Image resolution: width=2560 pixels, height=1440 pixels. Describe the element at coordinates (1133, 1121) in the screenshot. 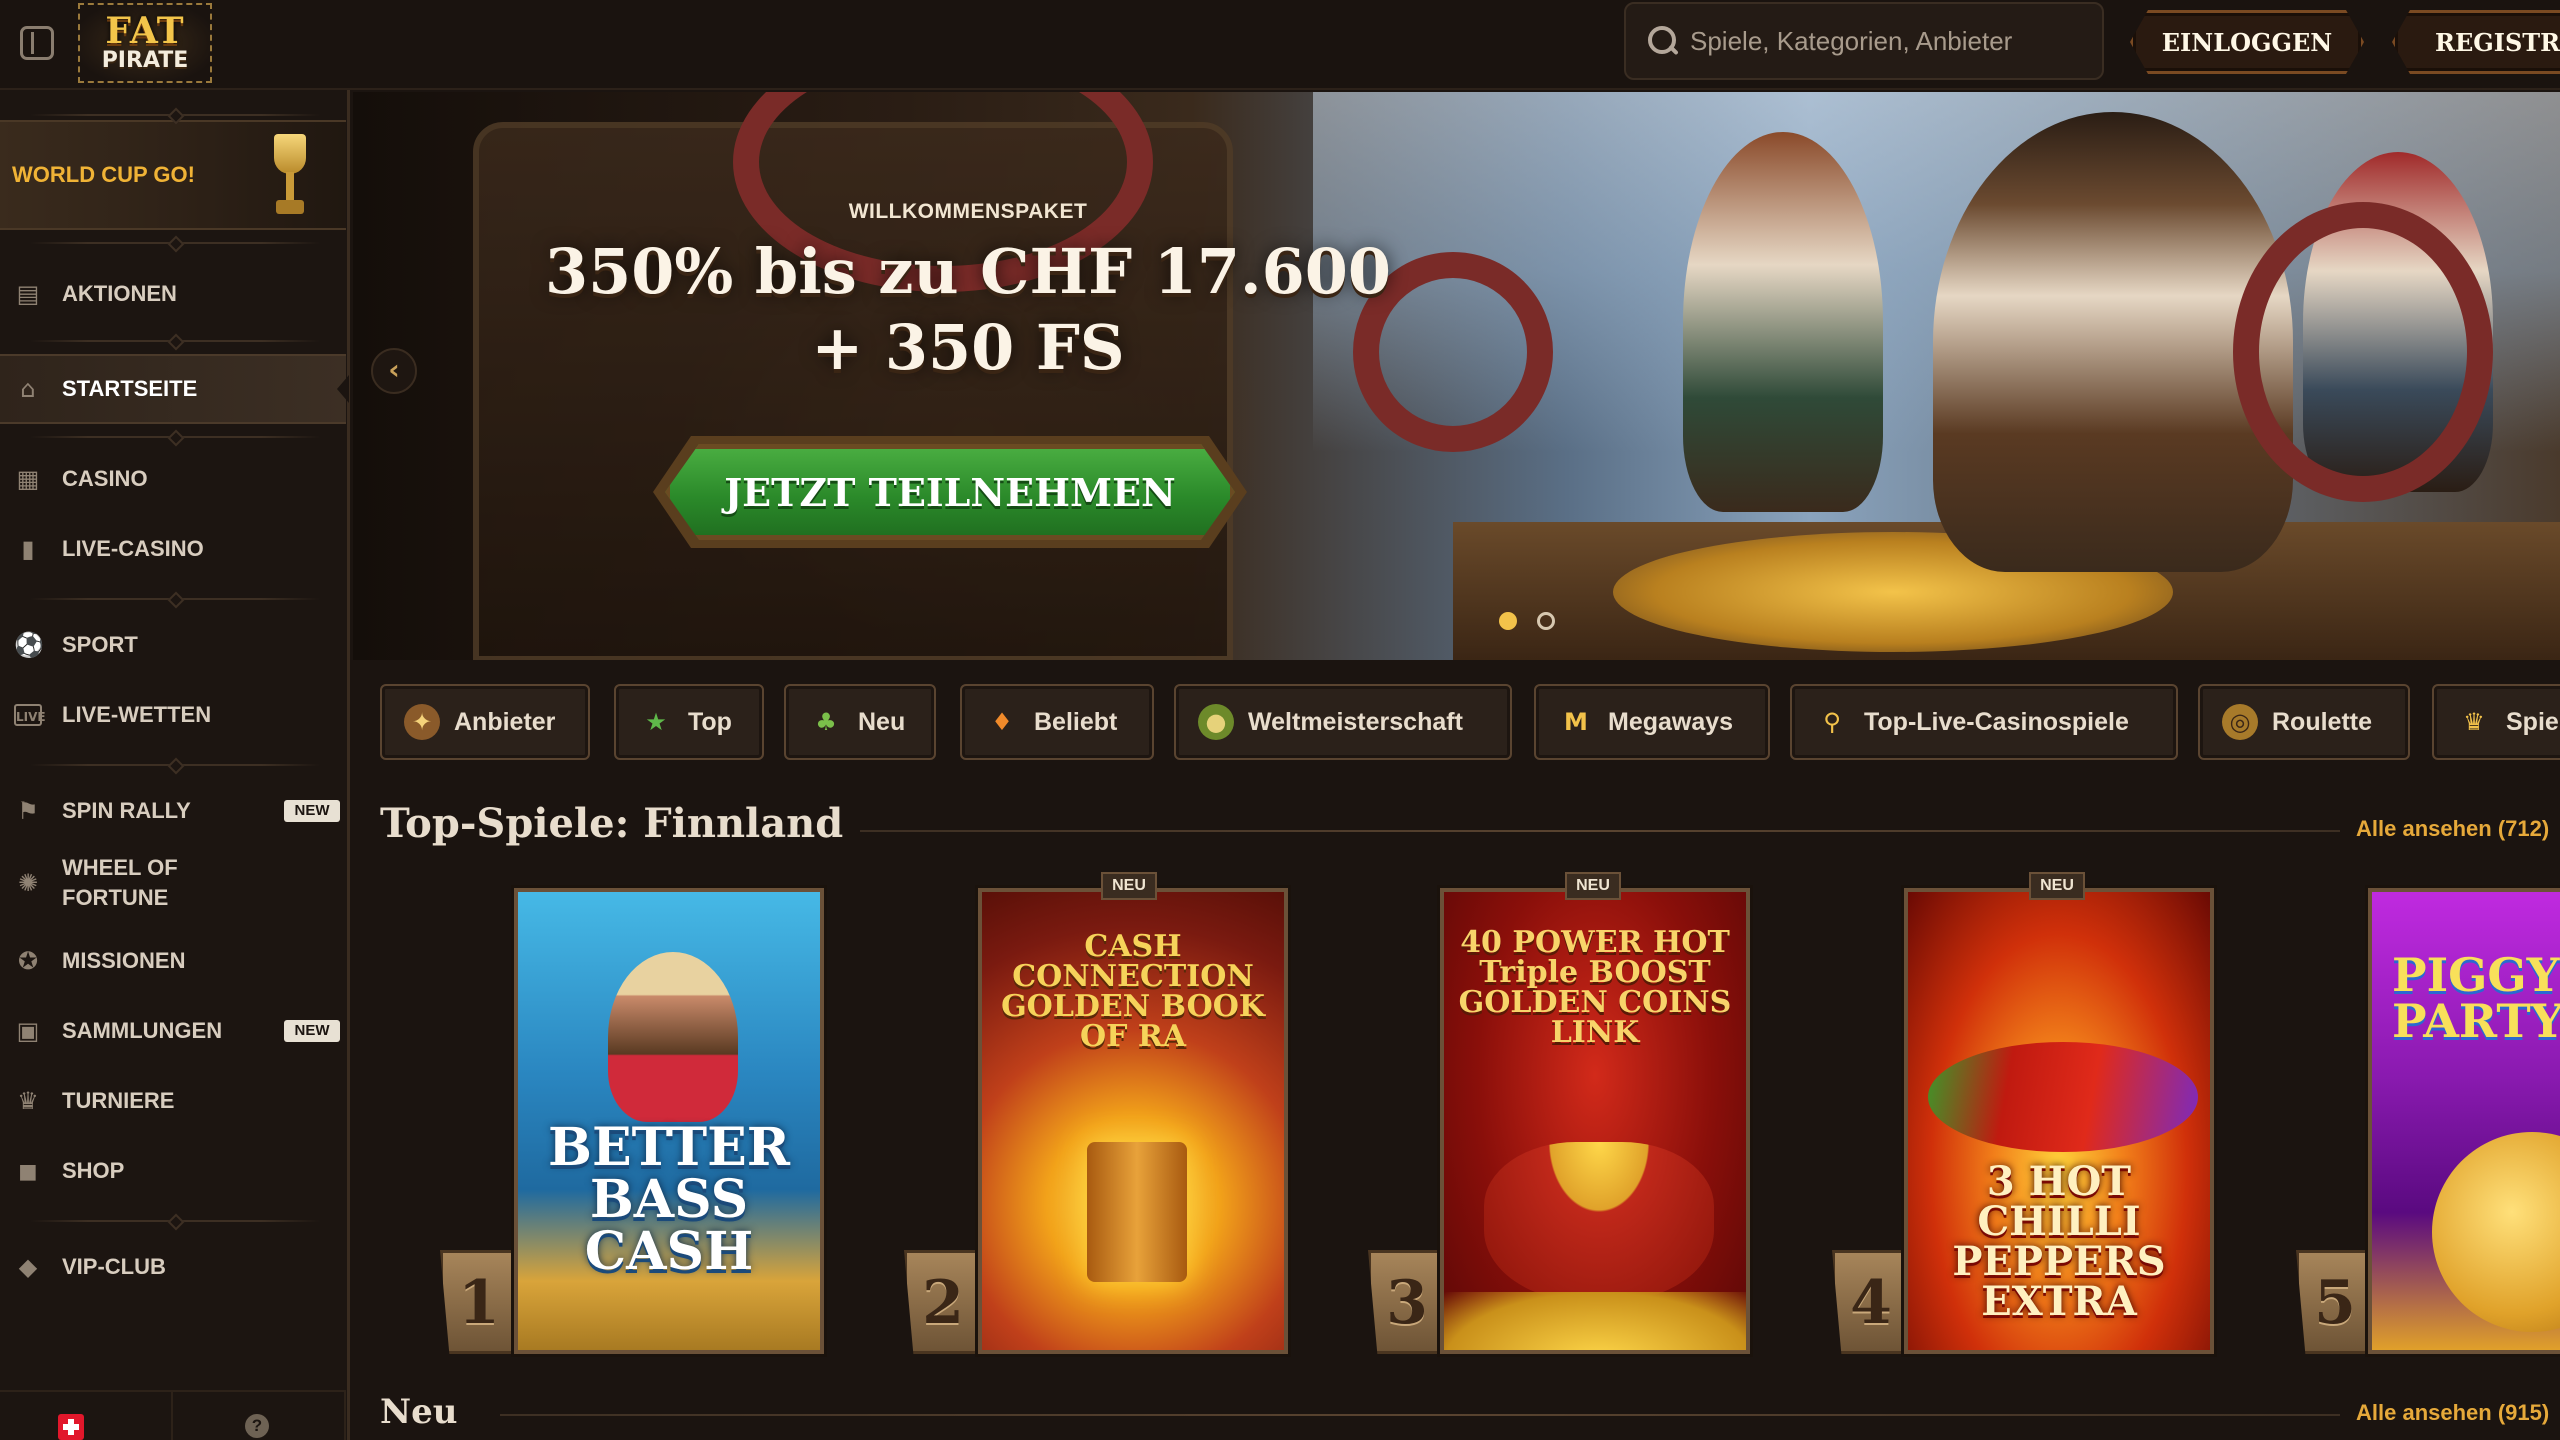

I see `game-card-golden-book-of-ra: CASH CONNECTION GOLDEN BOOK OF RA` at that location.